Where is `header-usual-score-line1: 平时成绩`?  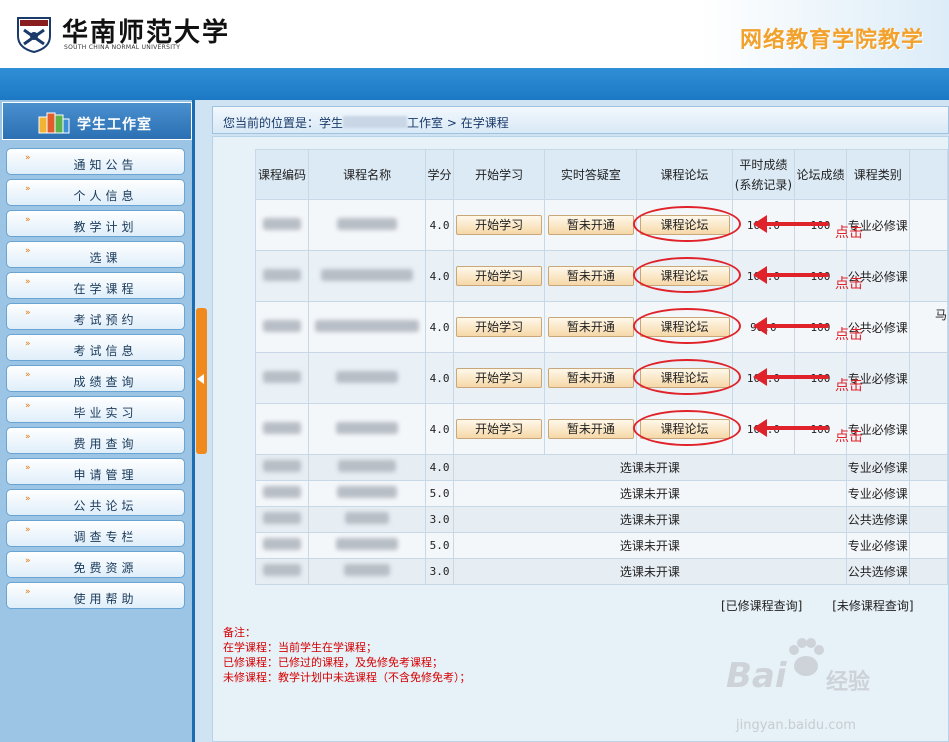 header-usual-score-line1: 平时成绩 is located at coordinates (763, 164).